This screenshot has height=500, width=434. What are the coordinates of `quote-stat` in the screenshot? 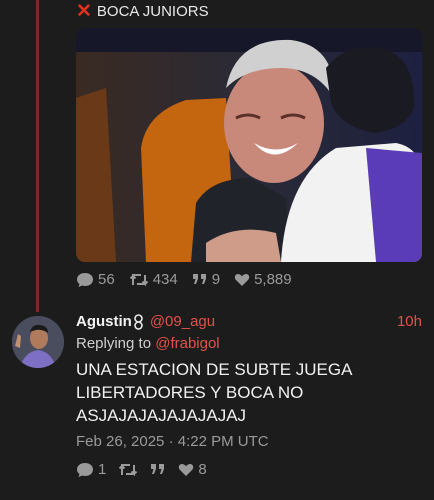 It's located at (158, 470).